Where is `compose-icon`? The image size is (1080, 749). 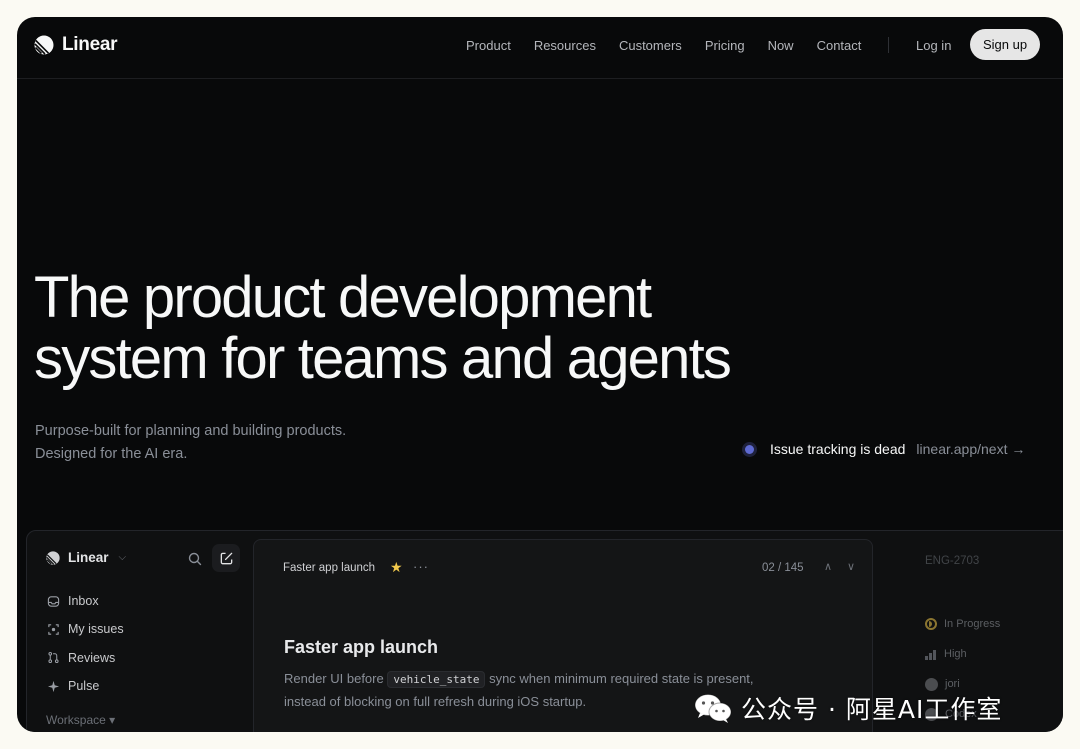 compose-icon is located at coordinates (226, 558).